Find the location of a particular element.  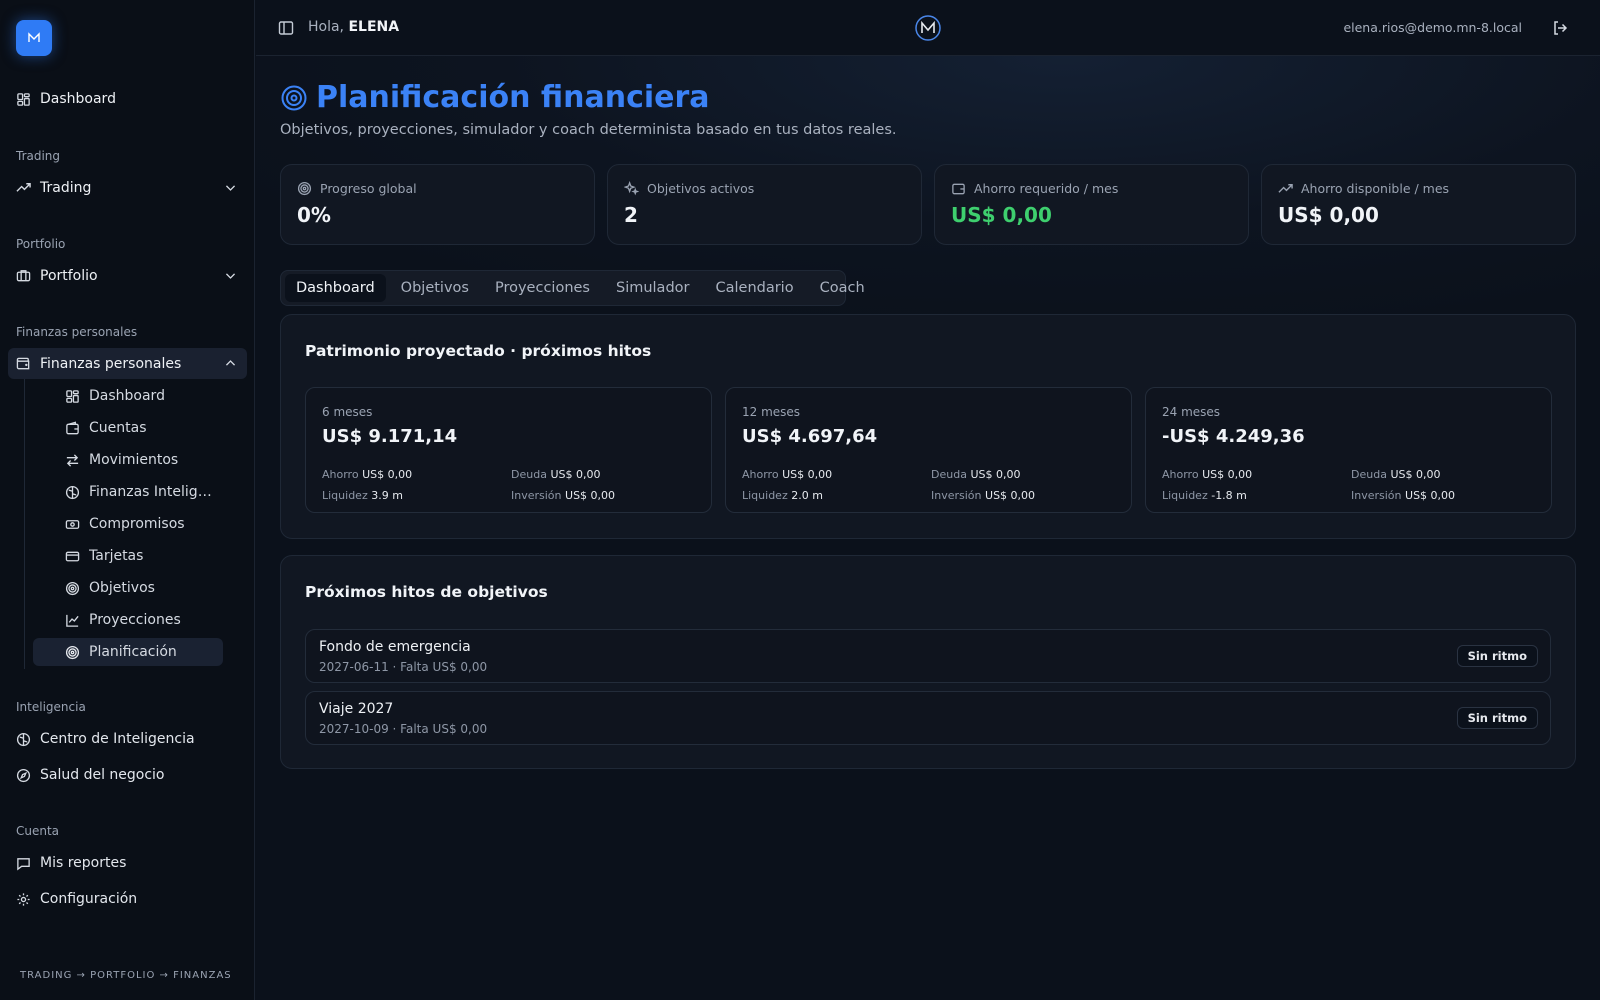

sidebar-item-label: Cuentas is located at coordinates (118, 428).